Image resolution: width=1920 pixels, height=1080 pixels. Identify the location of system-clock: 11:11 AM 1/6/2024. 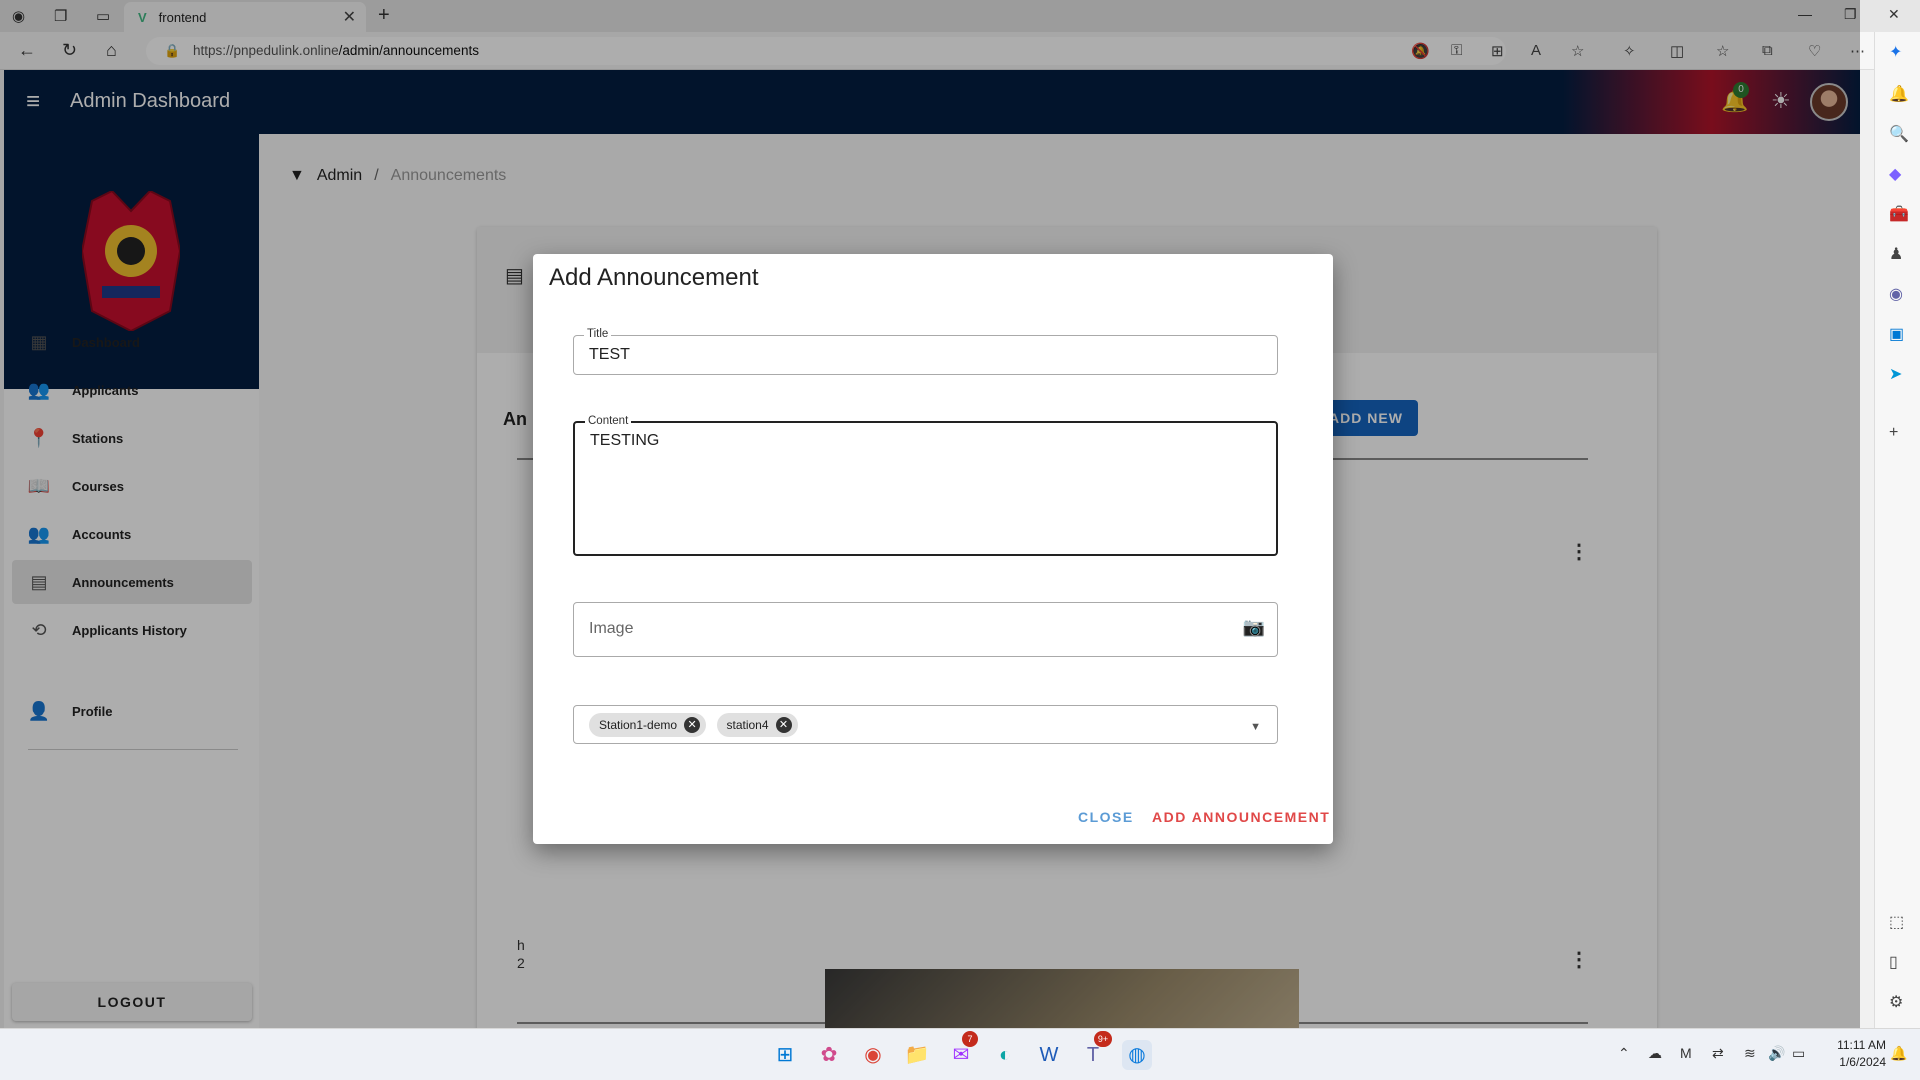
(1851, 1054).